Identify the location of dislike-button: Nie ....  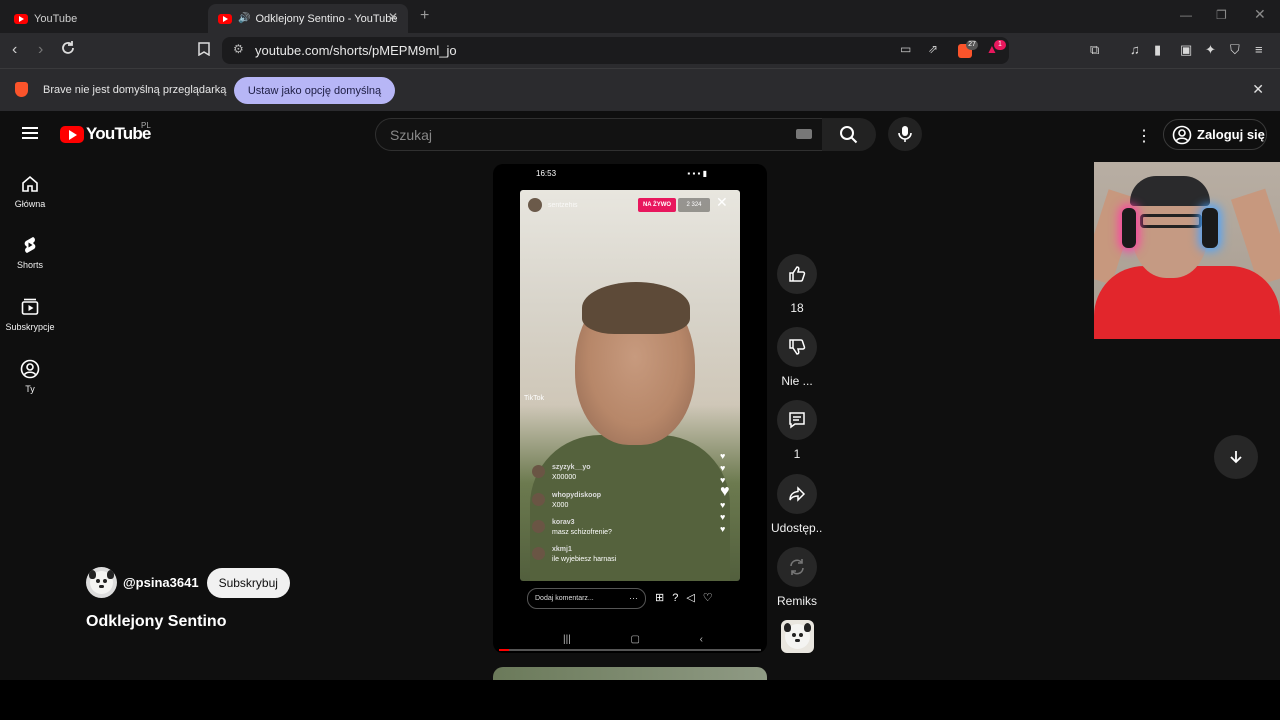
(797, 357).